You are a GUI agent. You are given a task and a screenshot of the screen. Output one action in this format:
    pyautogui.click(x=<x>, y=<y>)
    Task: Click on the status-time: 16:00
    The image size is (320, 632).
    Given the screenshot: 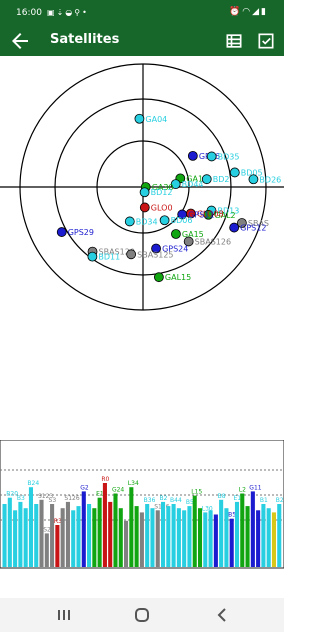 What is the action you would take?
    pyautogui.click(x=29, y=13)
    